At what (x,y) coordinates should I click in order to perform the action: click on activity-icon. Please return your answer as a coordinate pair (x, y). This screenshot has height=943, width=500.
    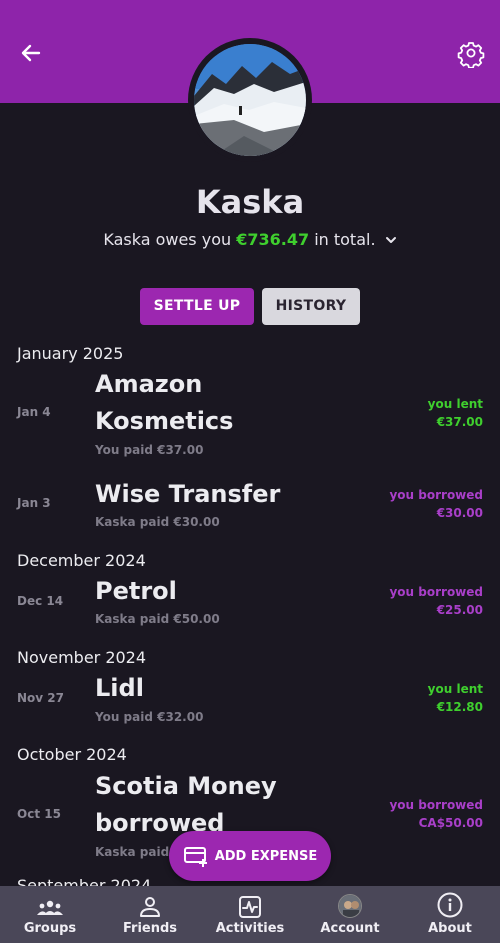
    Looking at the image, I should click on (250, 907).